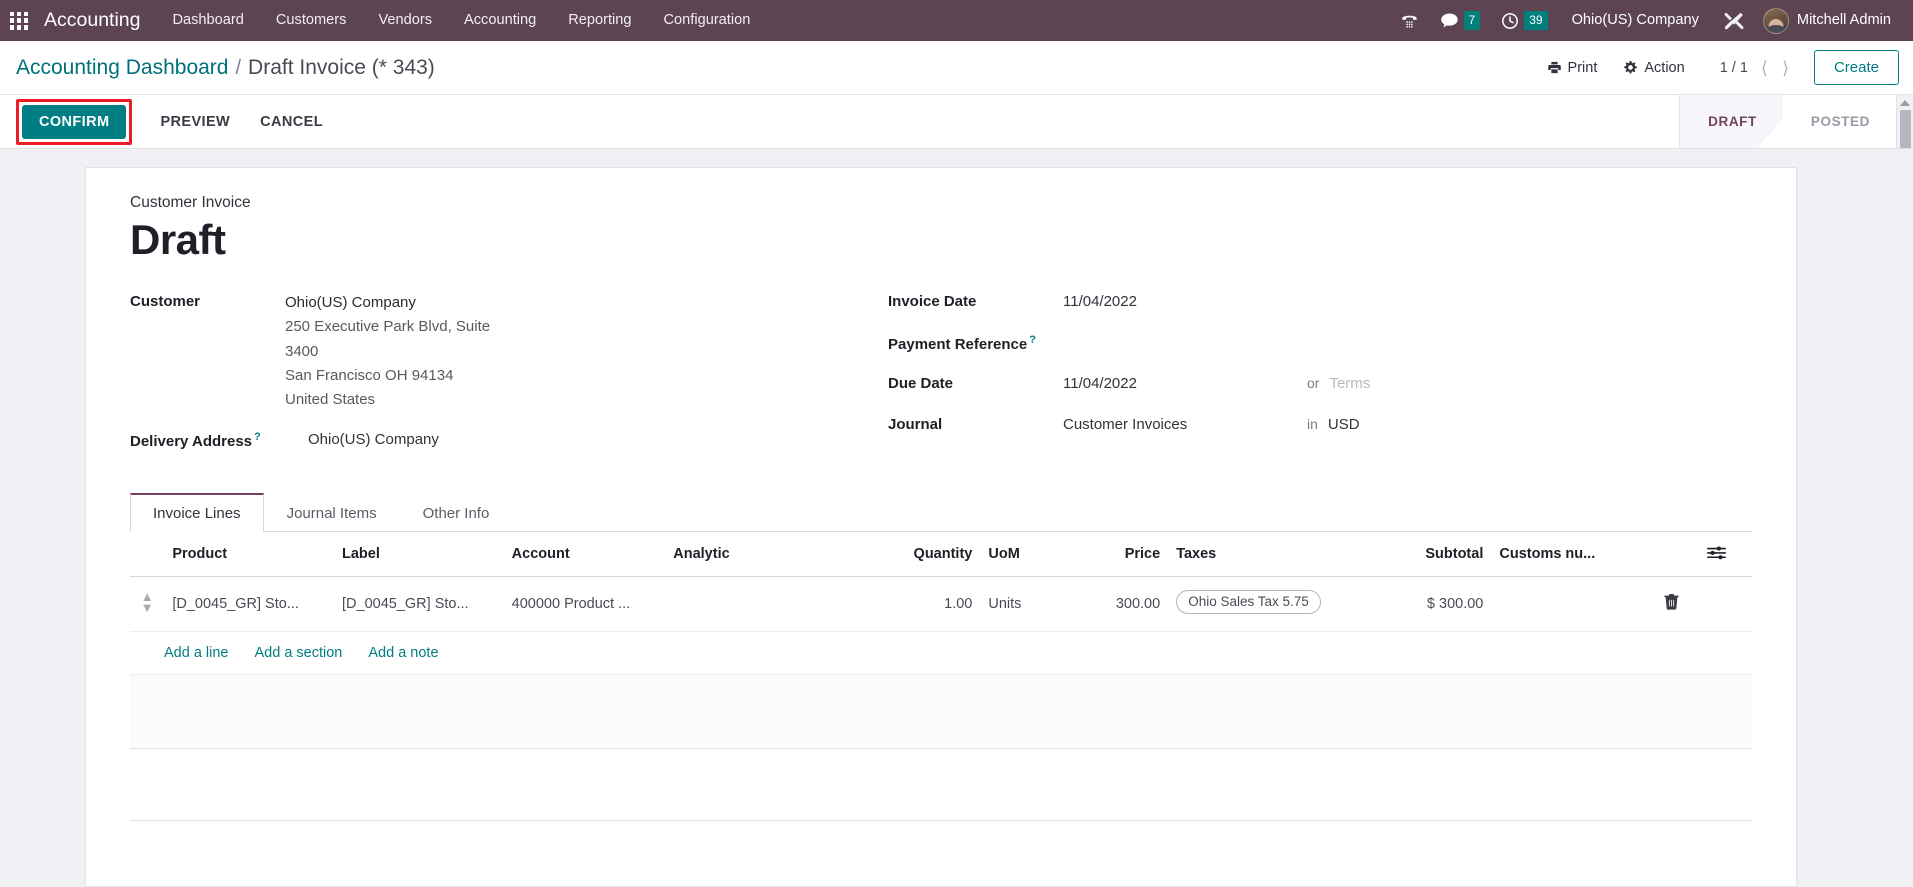  What do you see at coordinates (1320, 344) in the screenshot?
I see `payment-reference-field-row: Payment Reference?` at bounding box center [1320, 344].